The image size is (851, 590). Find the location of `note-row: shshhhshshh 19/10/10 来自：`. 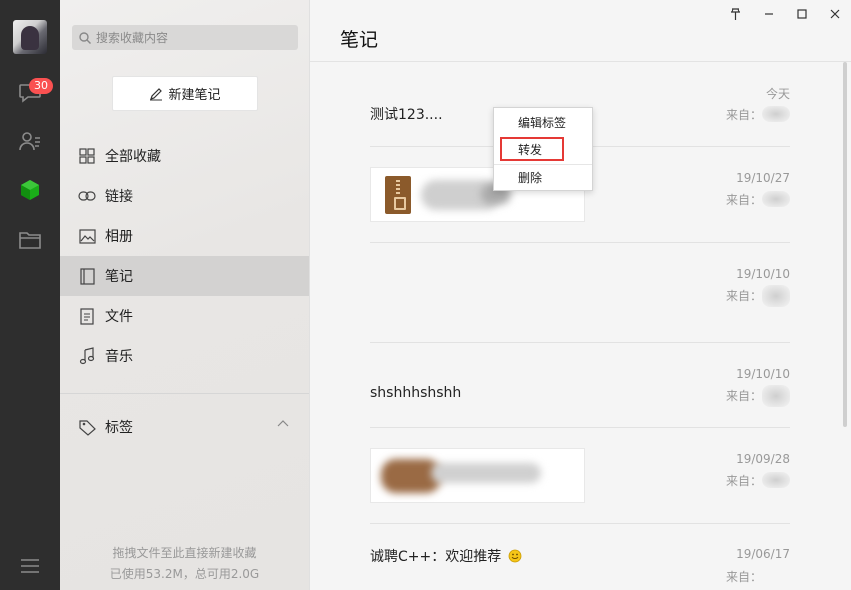

note-row: shshhhshshh 19/10/10 来自： is located at coordinates (580, 385).